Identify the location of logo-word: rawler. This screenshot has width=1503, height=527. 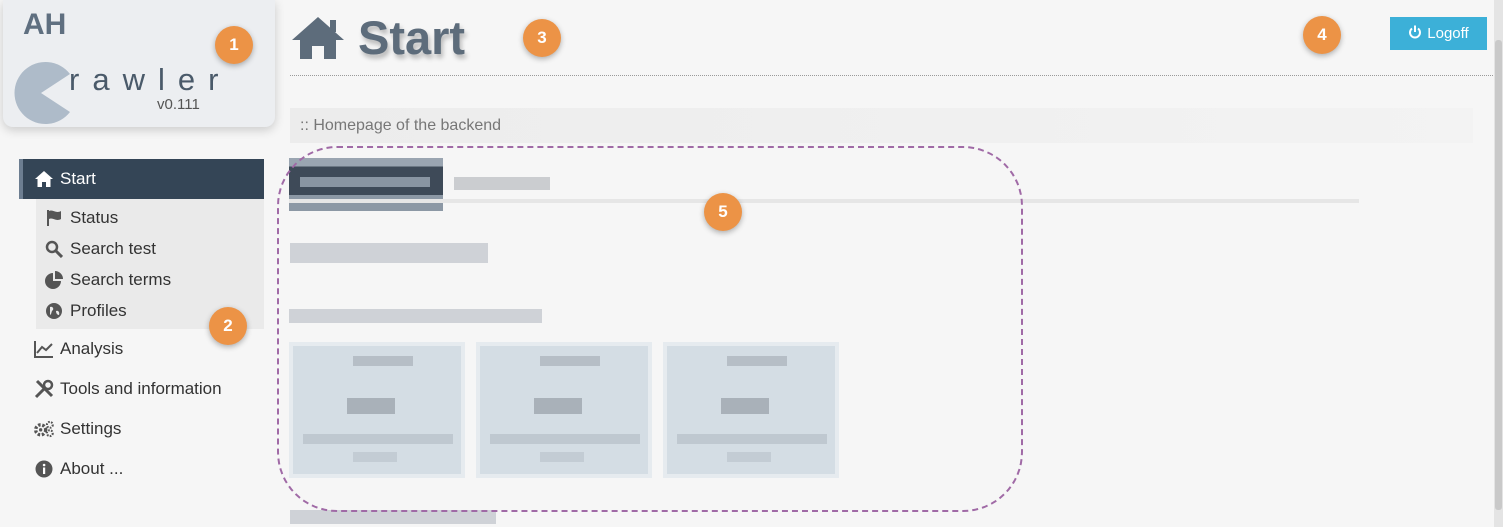
(150, 79).